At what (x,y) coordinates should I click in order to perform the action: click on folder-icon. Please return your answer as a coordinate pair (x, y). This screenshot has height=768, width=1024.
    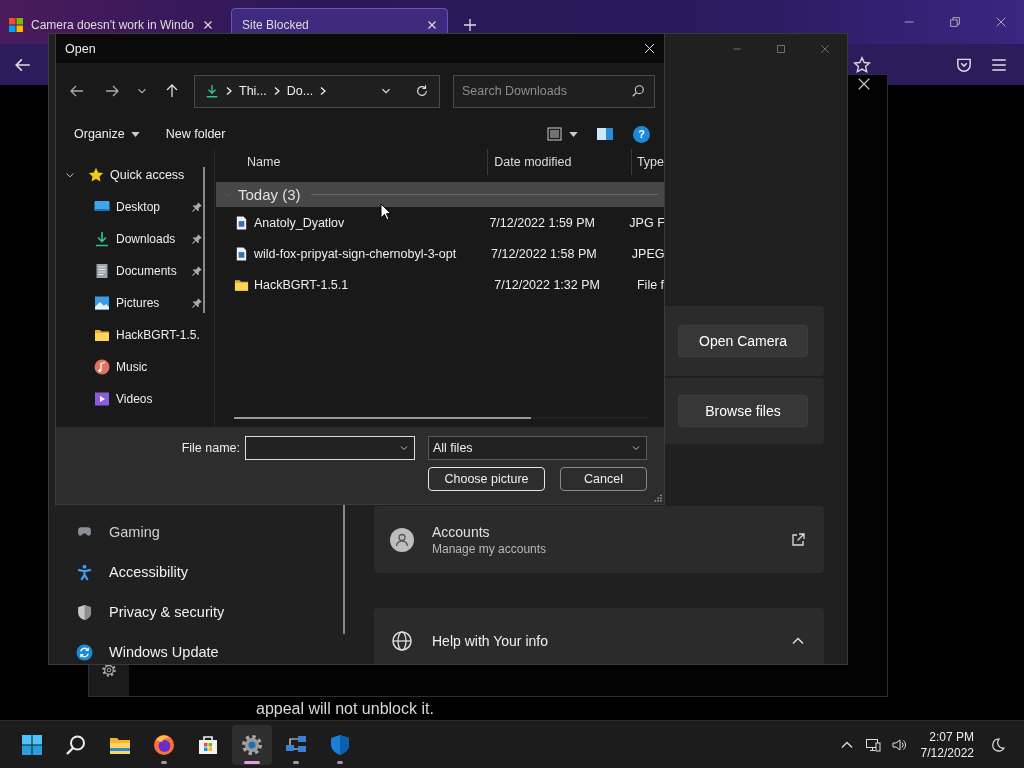
    Looking at the image, I should click on (102, 335).